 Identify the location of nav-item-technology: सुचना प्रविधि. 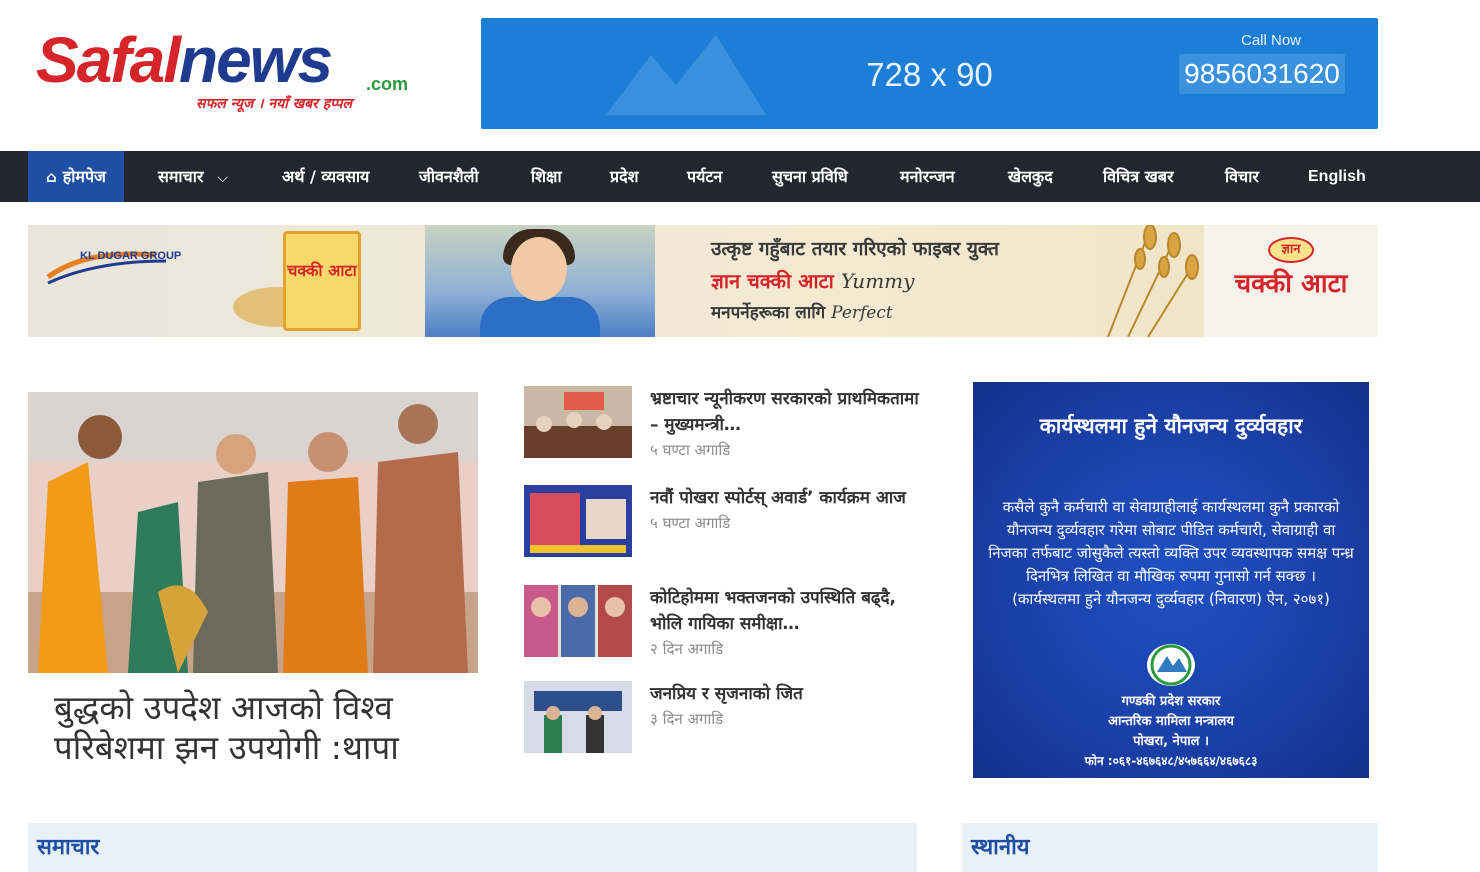
(810, 176).